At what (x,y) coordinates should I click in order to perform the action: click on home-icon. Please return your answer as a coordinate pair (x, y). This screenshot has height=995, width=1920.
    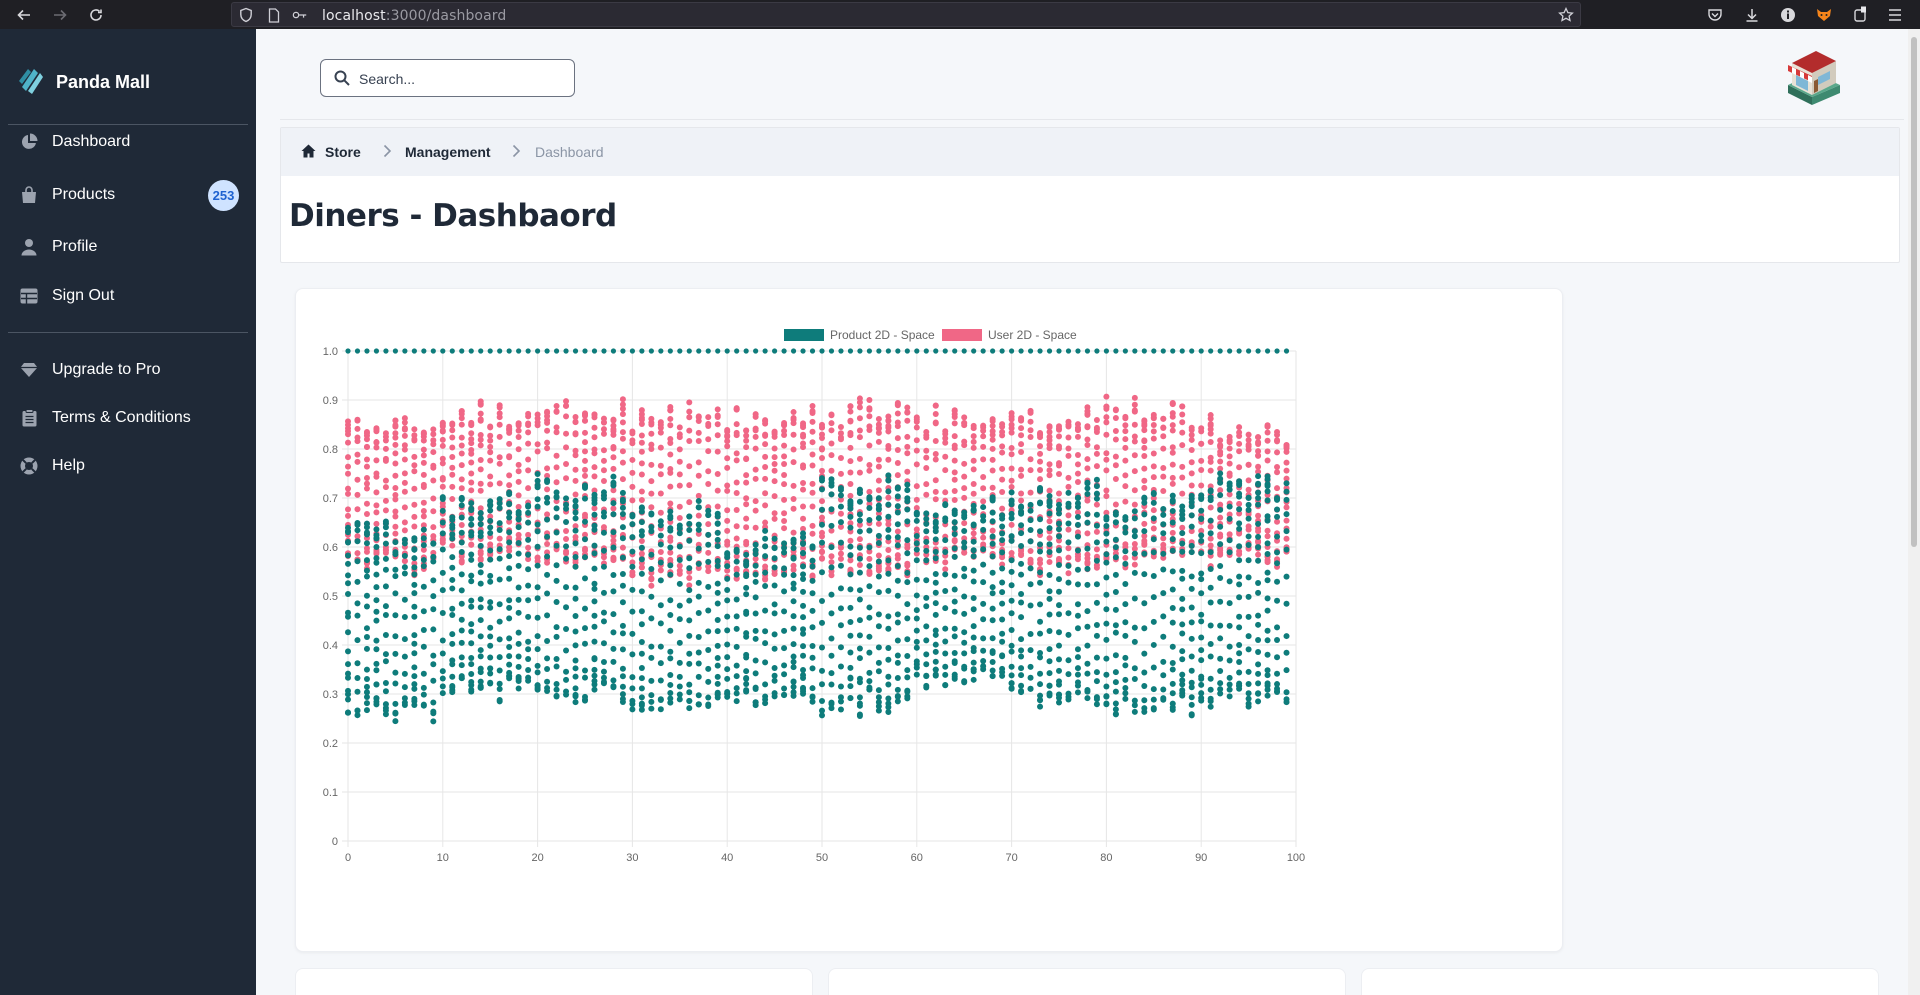
    Looking at the image, I should click on (308, 153).